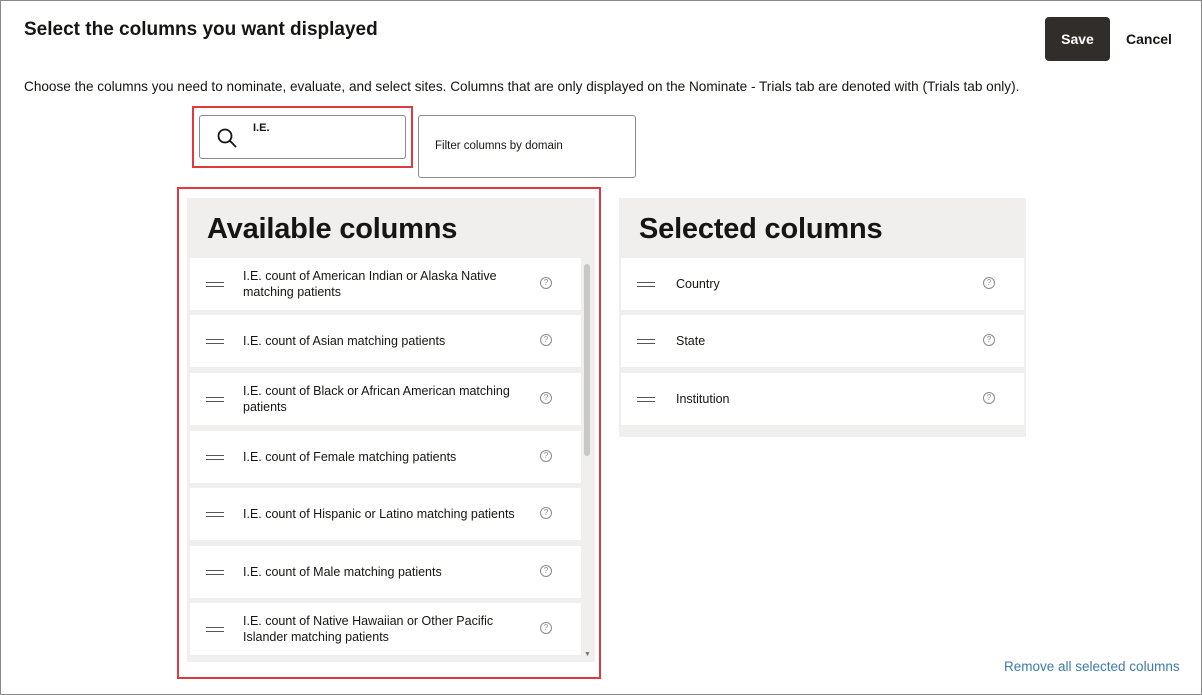 The image size is (1202, 695). I want to click on cancel-button: Cancel, so click(1149, 39).